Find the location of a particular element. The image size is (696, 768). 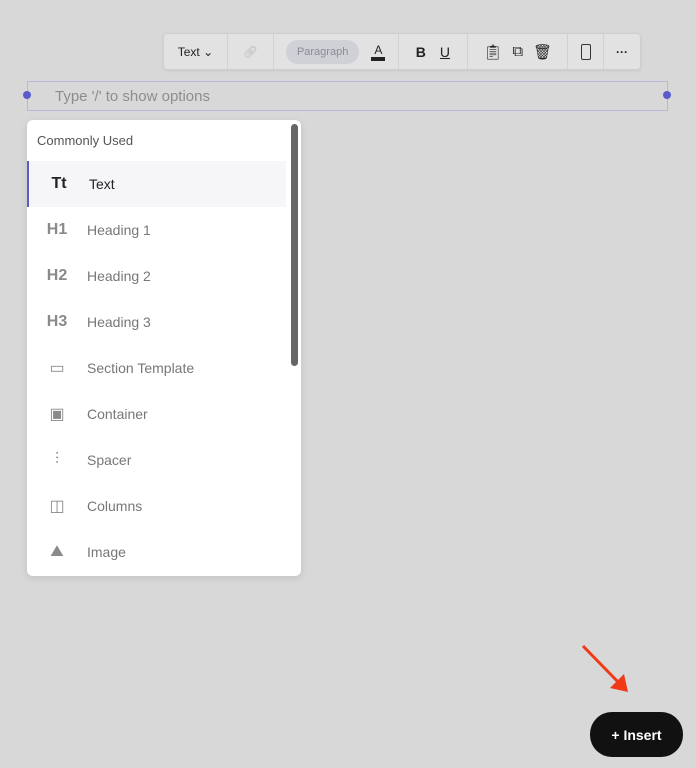

menu-item-label: Section Template is located at coordinates (141, 368).